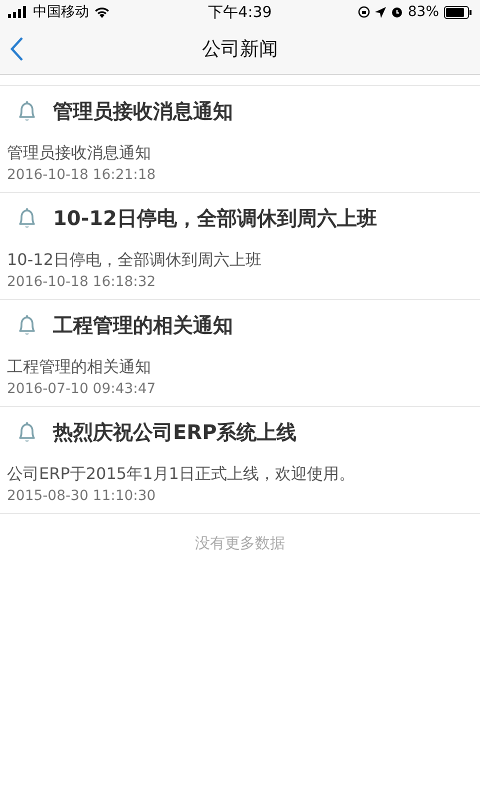 The image size is (480, 800). I want to click on rotation-lock-icon, so click(364, 12).